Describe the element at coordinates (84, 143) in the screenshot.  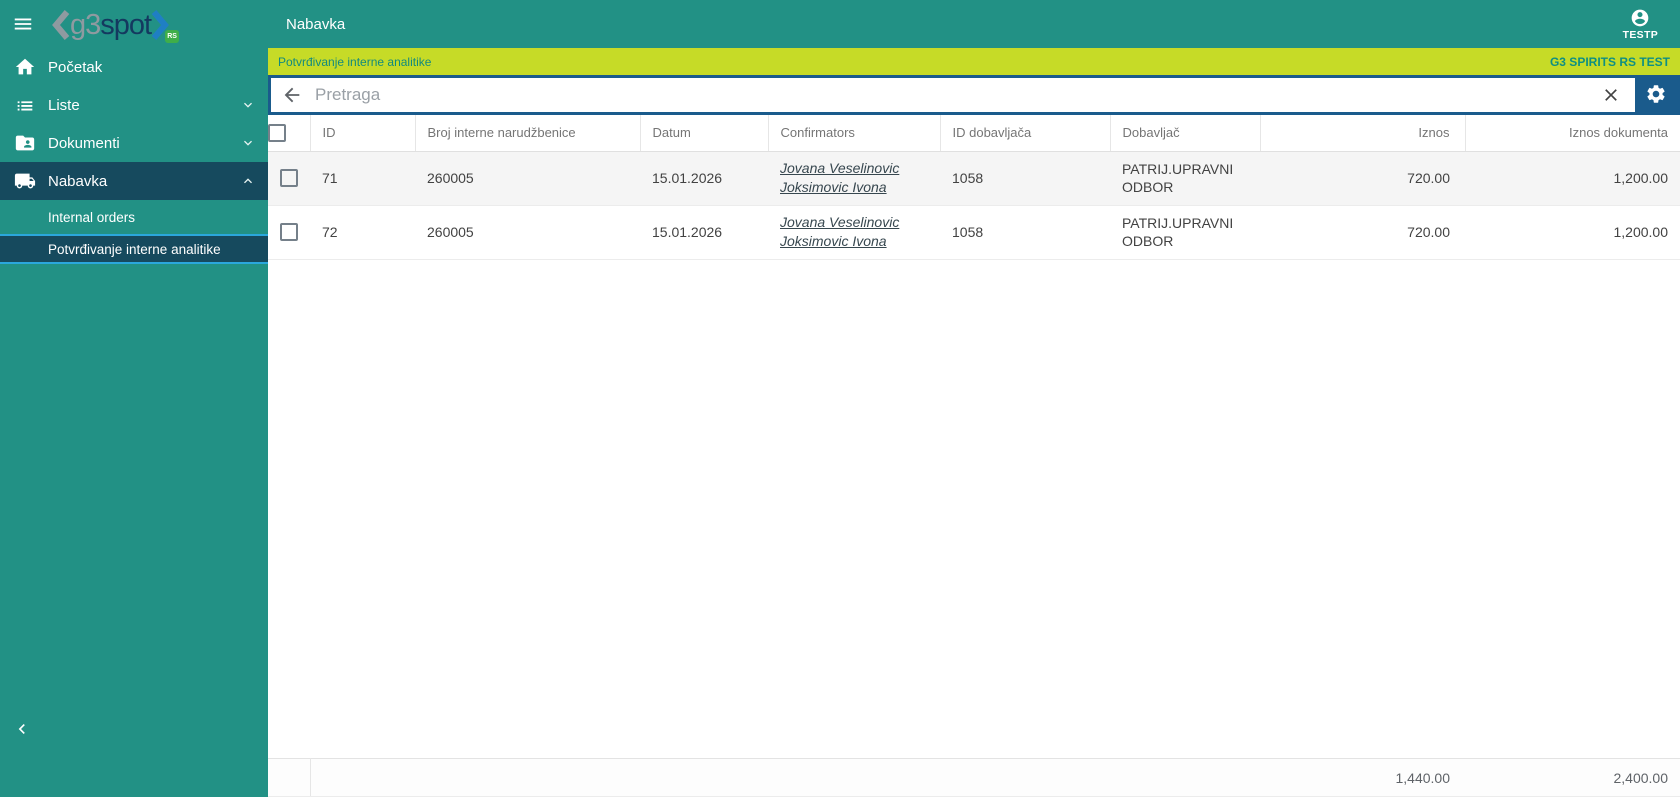
I see `sidebar-item-label: Dokumenti` at that location.